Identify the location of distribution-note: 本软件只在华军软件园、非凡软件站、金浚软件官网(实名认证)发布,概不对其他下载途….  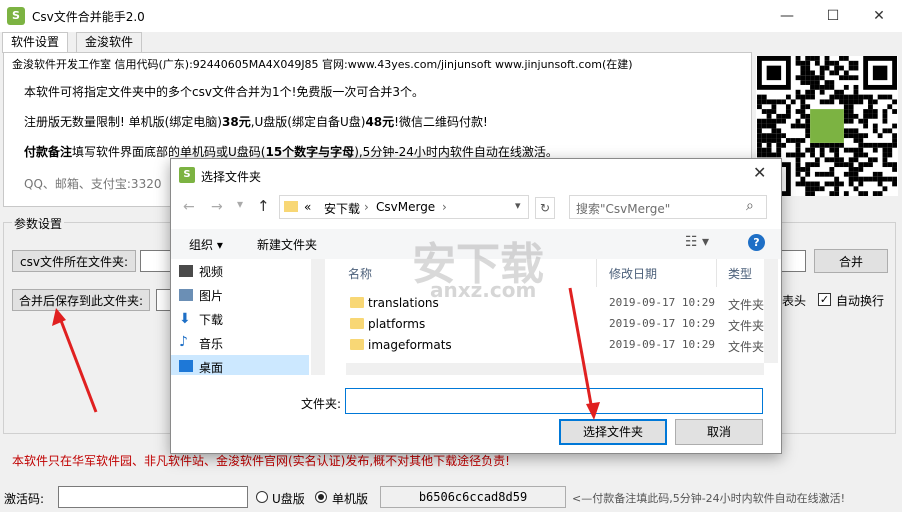
(261, 461).